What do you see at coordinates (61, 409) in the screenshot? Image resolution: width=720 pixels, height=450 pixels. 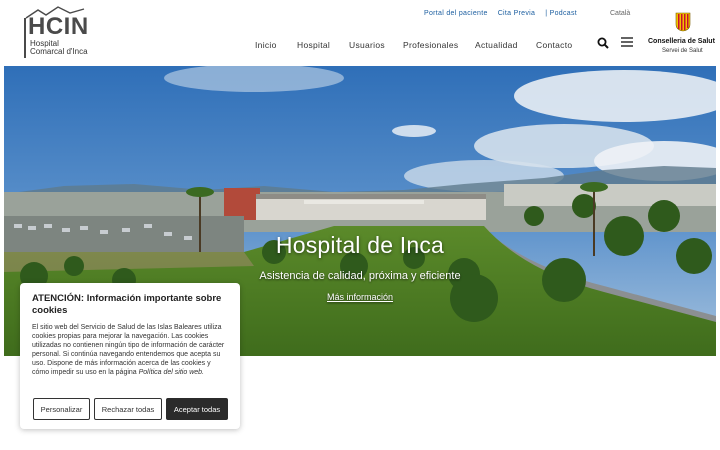 I see `personalize-cookies-button: Personalizar` at bounding box center [61, 409].